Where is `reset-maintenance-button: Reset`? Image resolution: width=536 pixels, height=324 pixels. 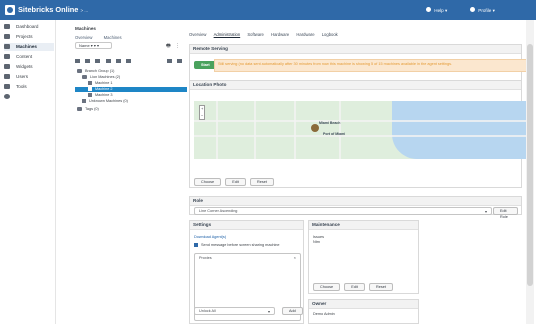
reset-maintenance-button: Reset is located at coordinates (381, 287).